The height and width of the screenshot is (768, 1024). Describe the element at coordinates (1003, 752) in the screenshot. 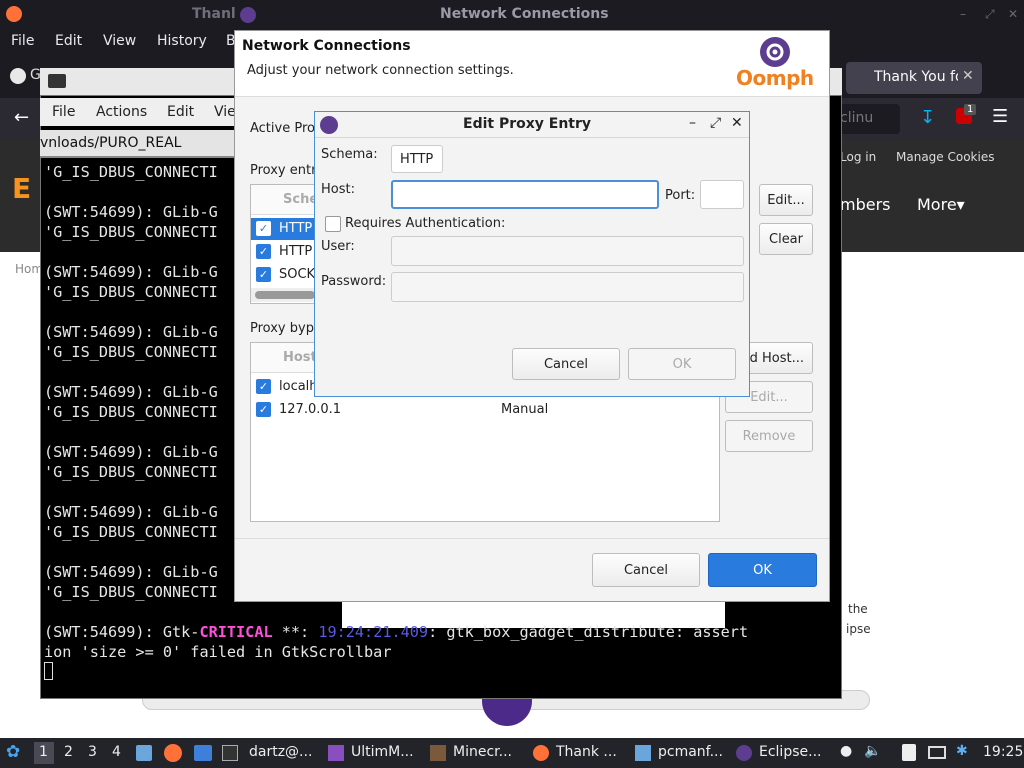

I see `clock: 19:25` at that location.